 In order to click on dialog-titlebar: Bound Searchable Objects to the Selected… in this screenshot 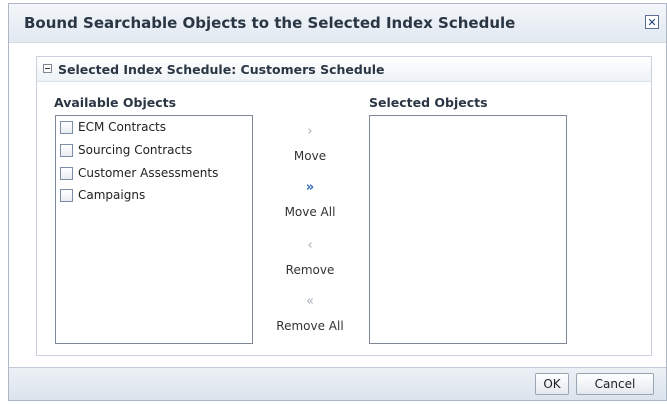, I will do `click(337, 23)`.